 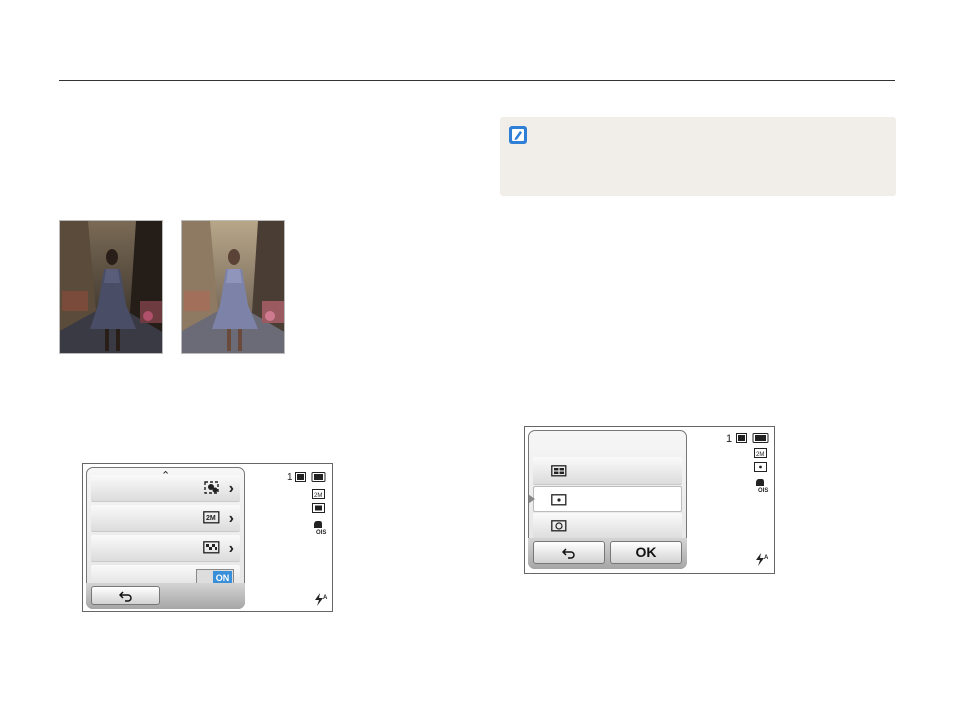 I want to click on note-icon, so click(x=518, y=135).